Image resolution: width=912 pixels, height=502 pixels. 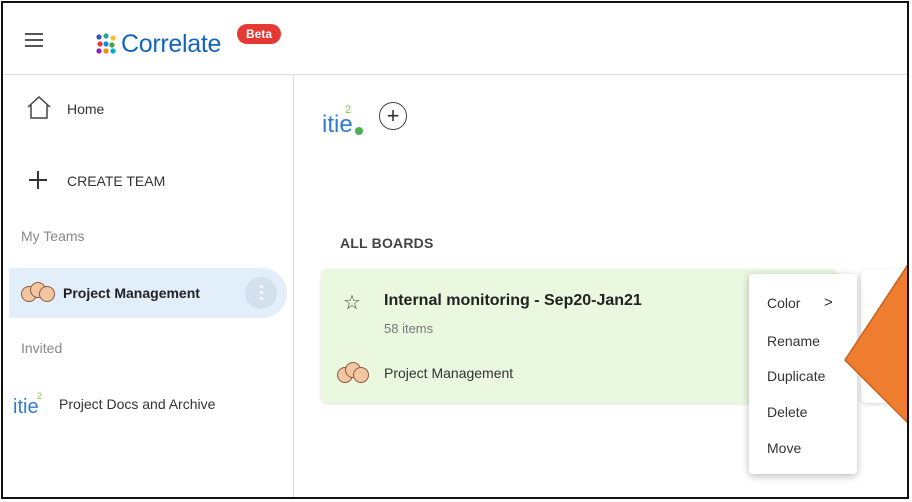 What do you see at coordinates (259, 34) in the screenshot?
I see `beta-badge: Beta` at bounding box center [259, 34].